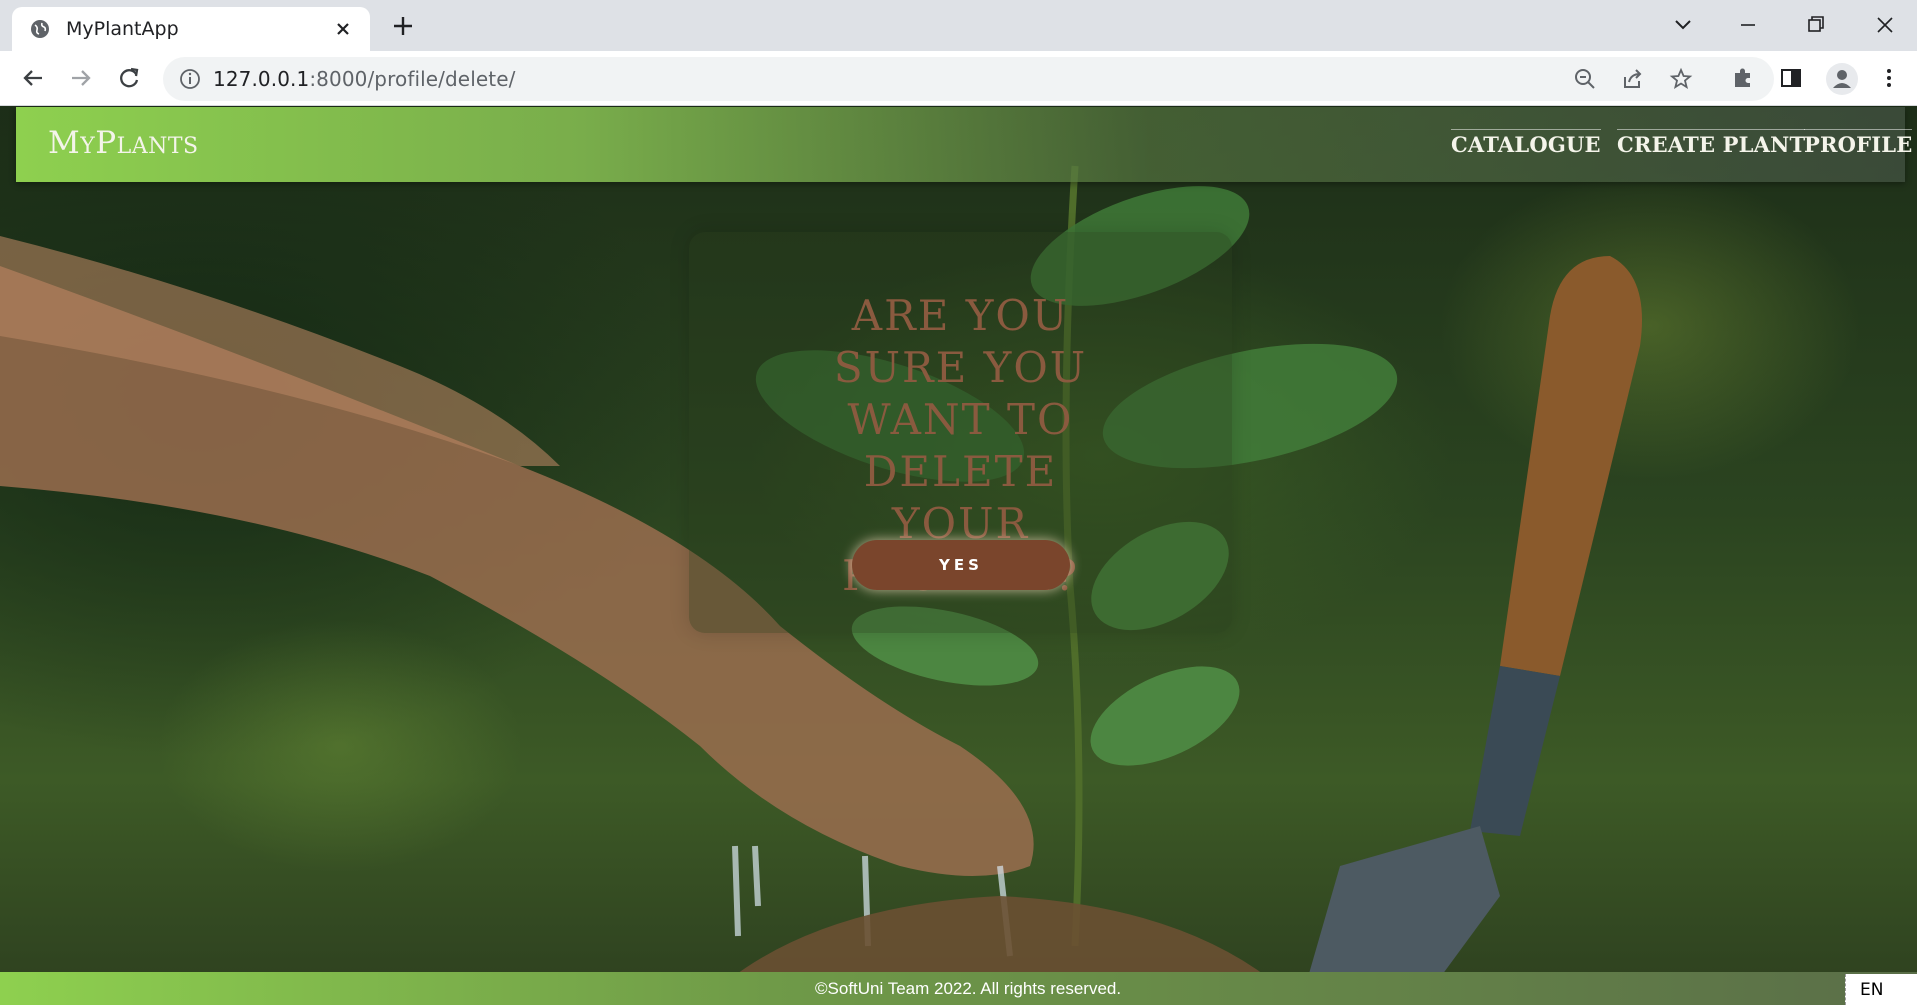 The image size is (1917, 1005). What do you see at coordinates (1711, 143) in the screenshot?
I see `nav-link-create-plant: CREATE PLANT` at bounding box center [1711, 143].